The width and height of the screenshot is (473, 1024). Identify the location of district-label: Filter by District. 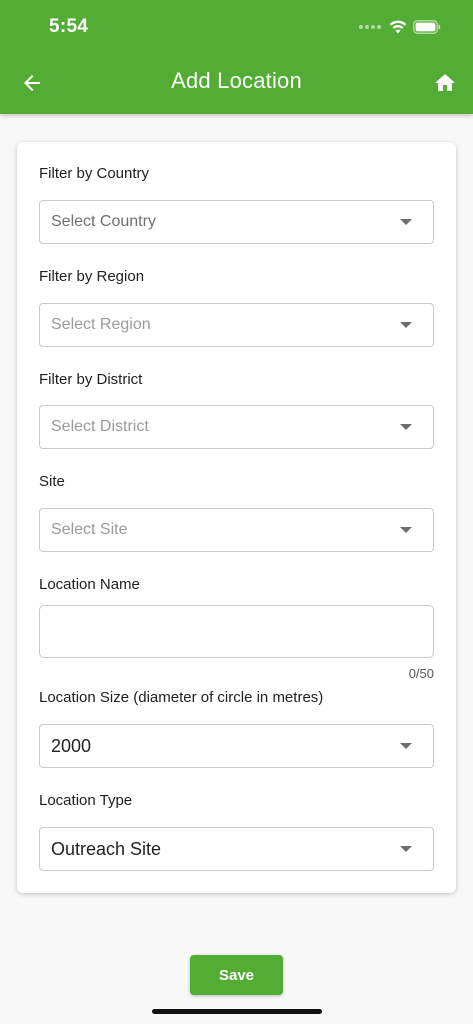
(91, 379).